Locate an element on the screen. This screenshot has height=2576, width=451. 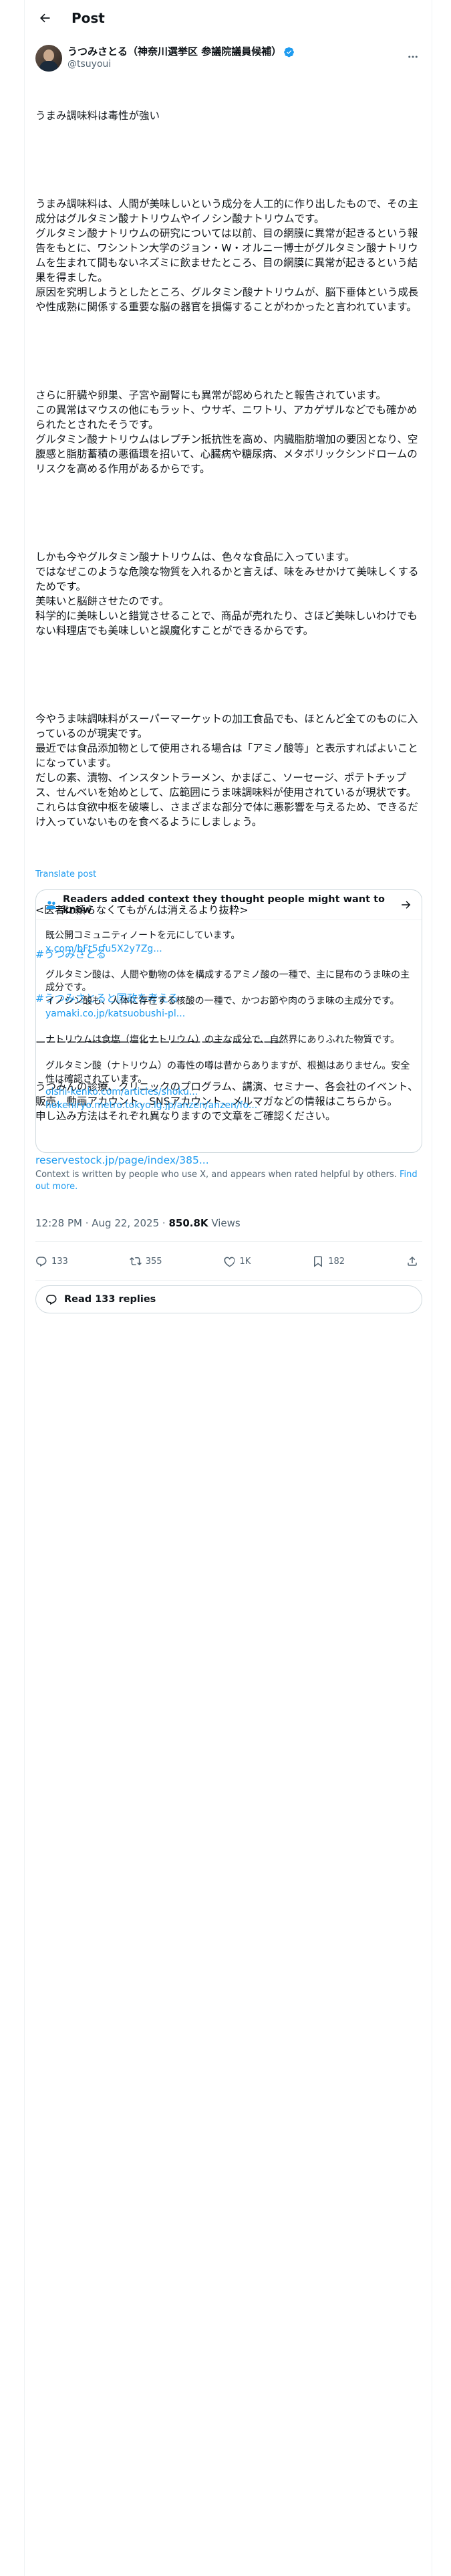
reply-button: 133 is located at coordinates (51, 1261).